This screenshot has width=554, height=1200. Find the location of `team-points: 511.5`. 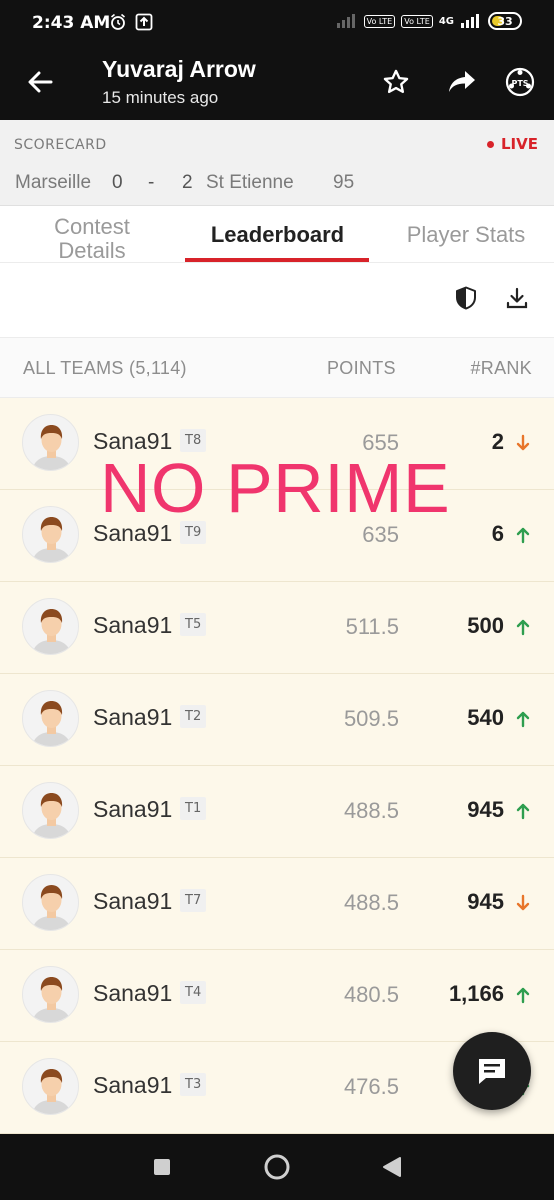

team-points: 511.5 is located at coordinates (372, 626).